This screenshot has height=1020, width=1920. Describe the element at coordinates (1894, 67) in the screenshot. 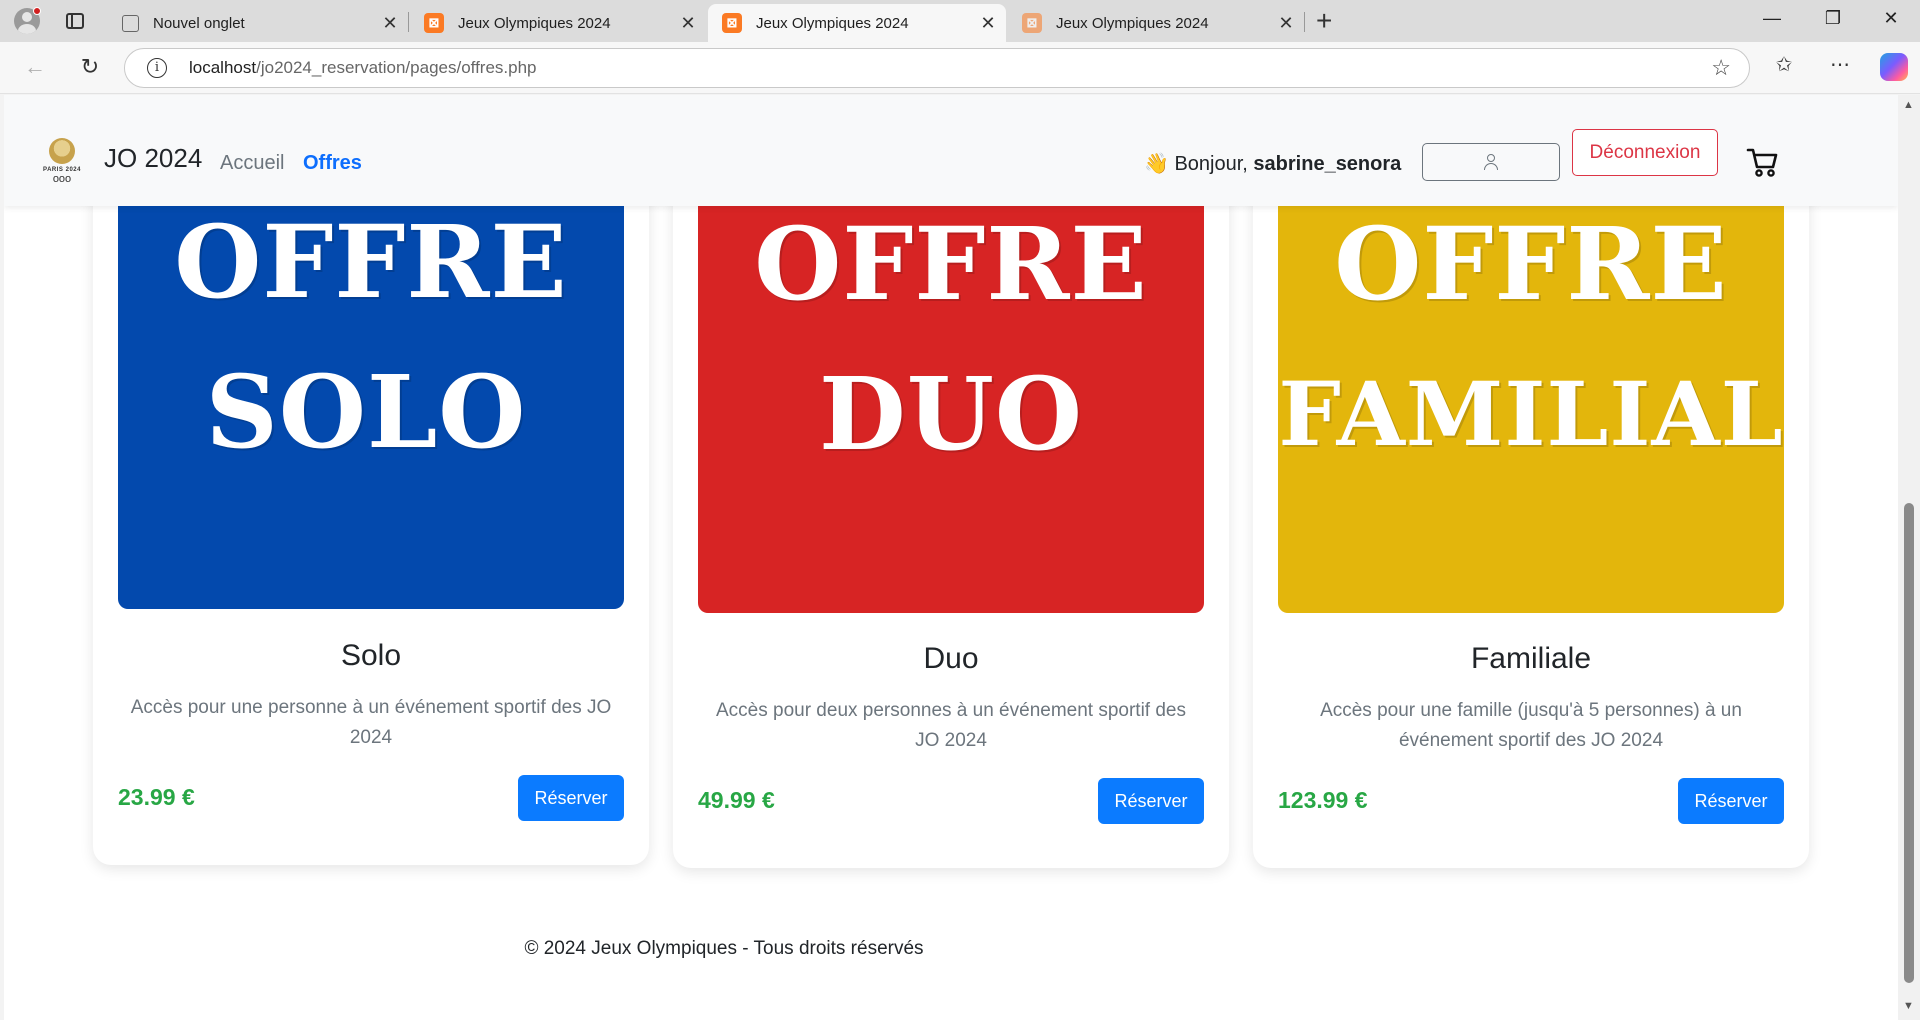

I see `copilot-icon` at that location.